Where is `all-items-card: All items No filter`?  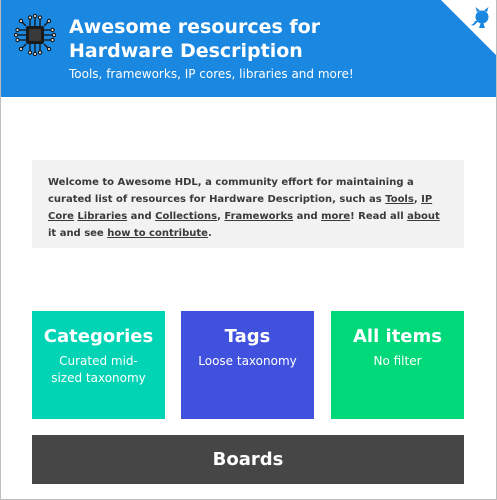
all-items-card: All items No filter is located at coordinates (397, 365).